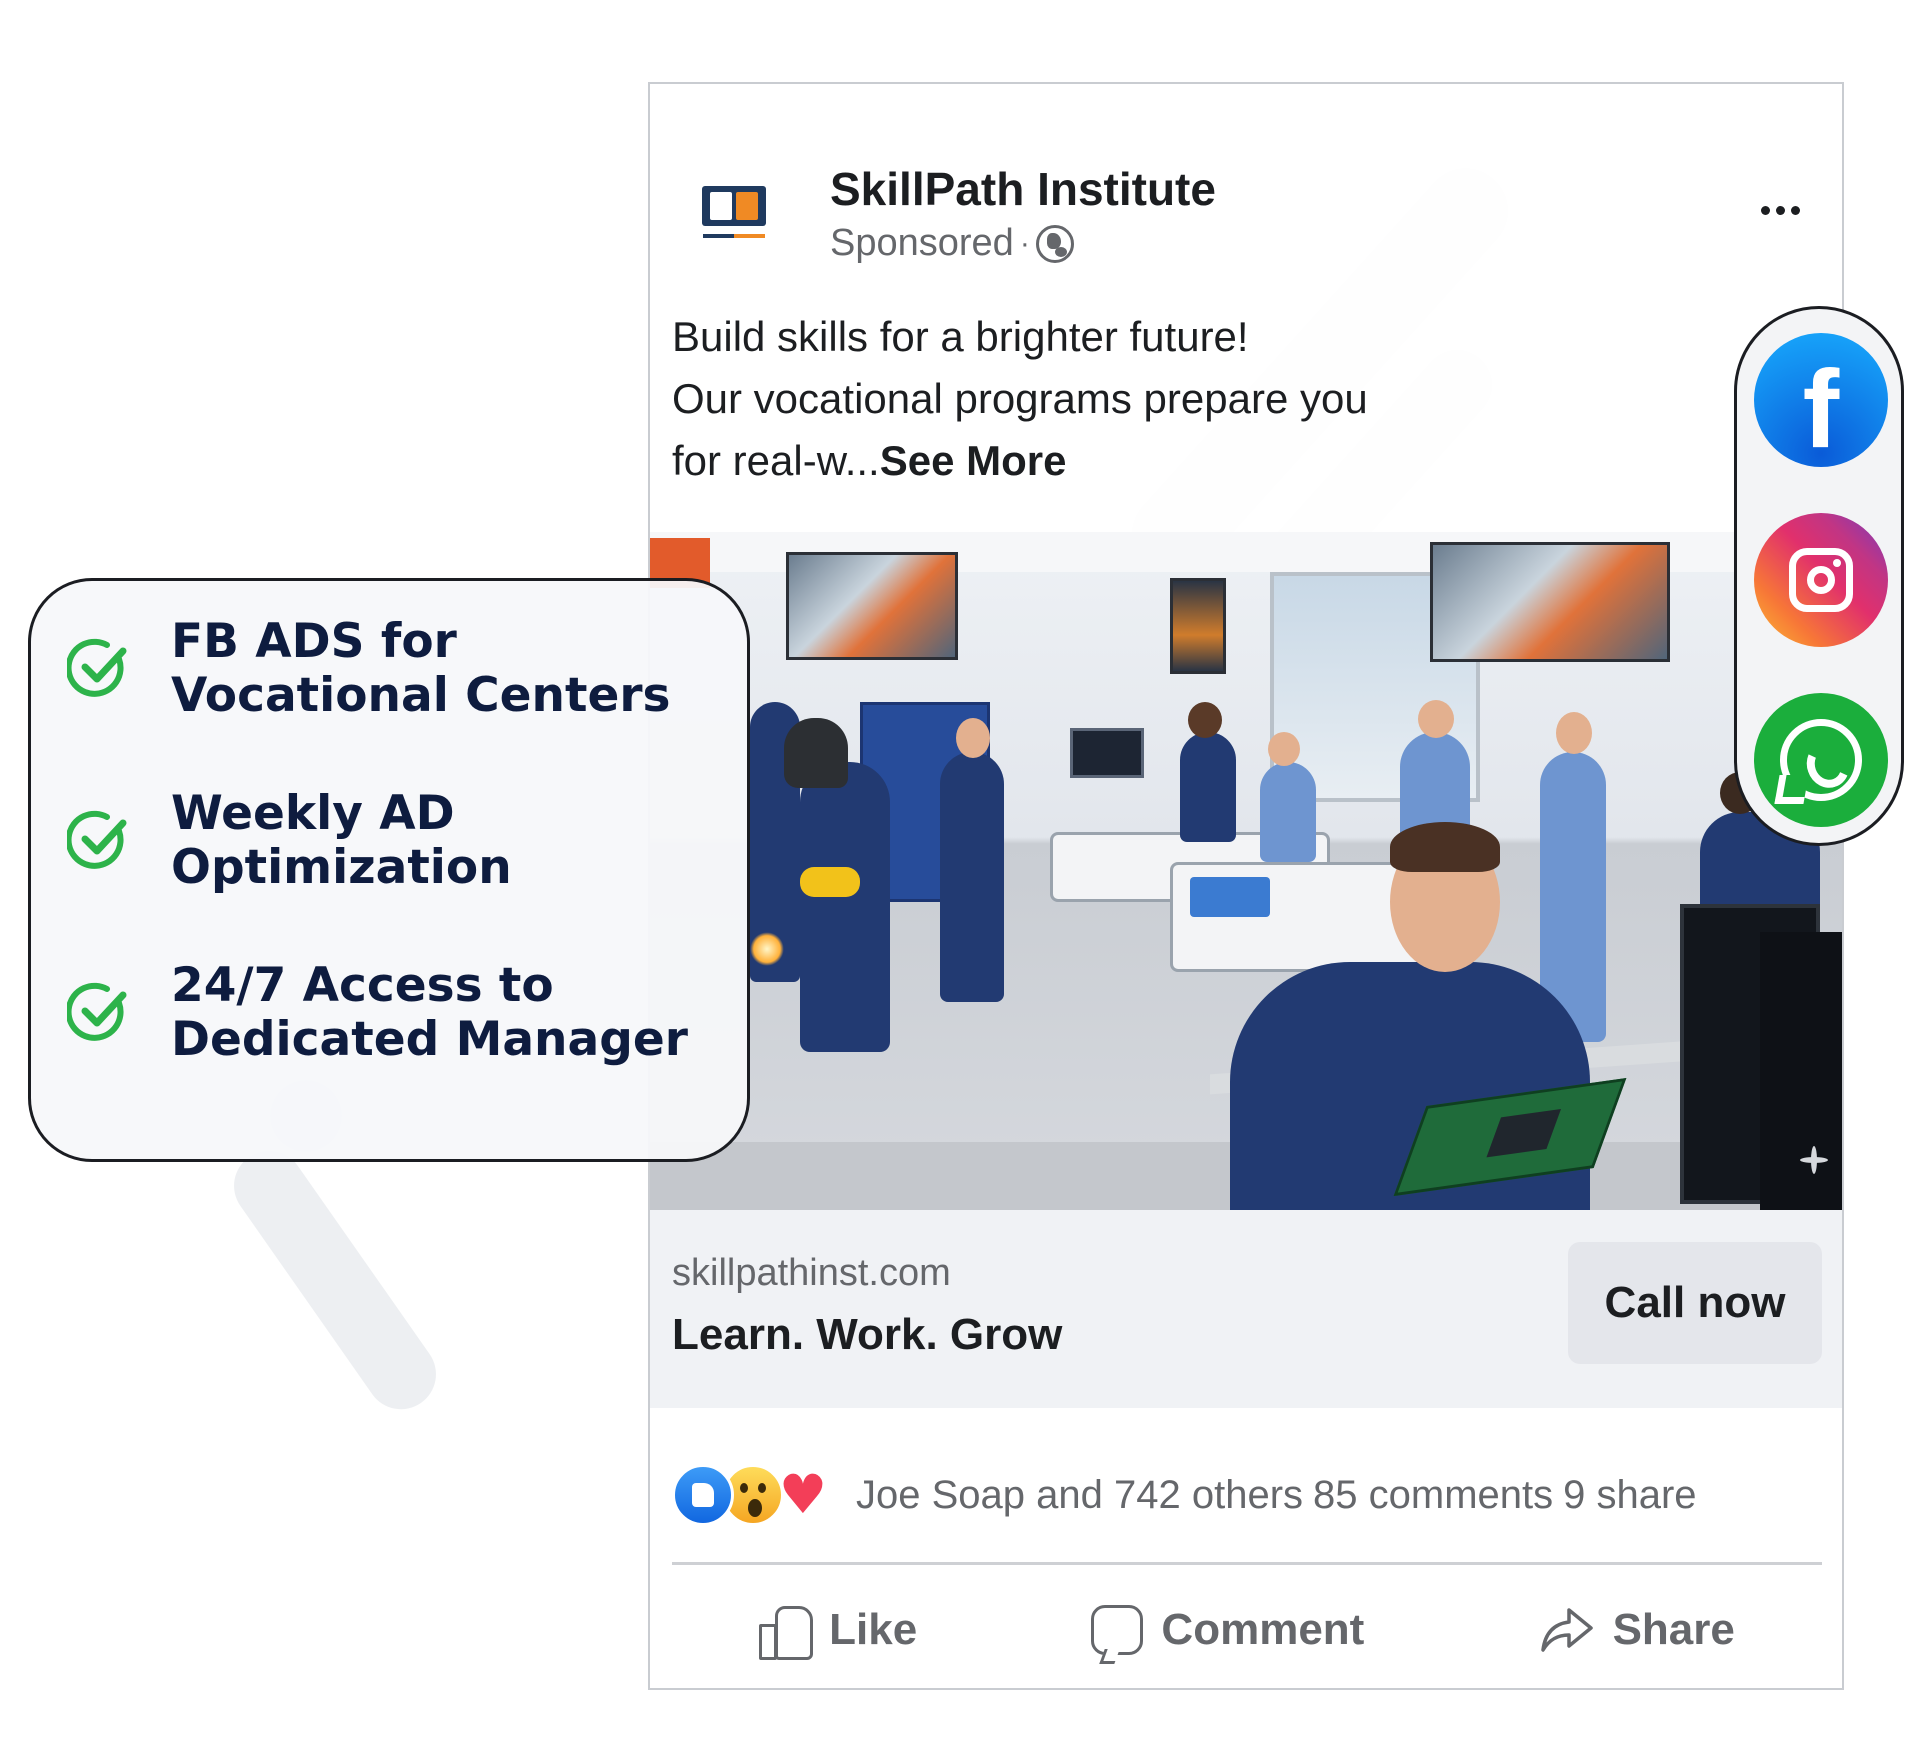 Image resolution: width=1920 pixels, height=1745 pixels. I want to click on comment-bubble-icon, so click(1117, 1630).